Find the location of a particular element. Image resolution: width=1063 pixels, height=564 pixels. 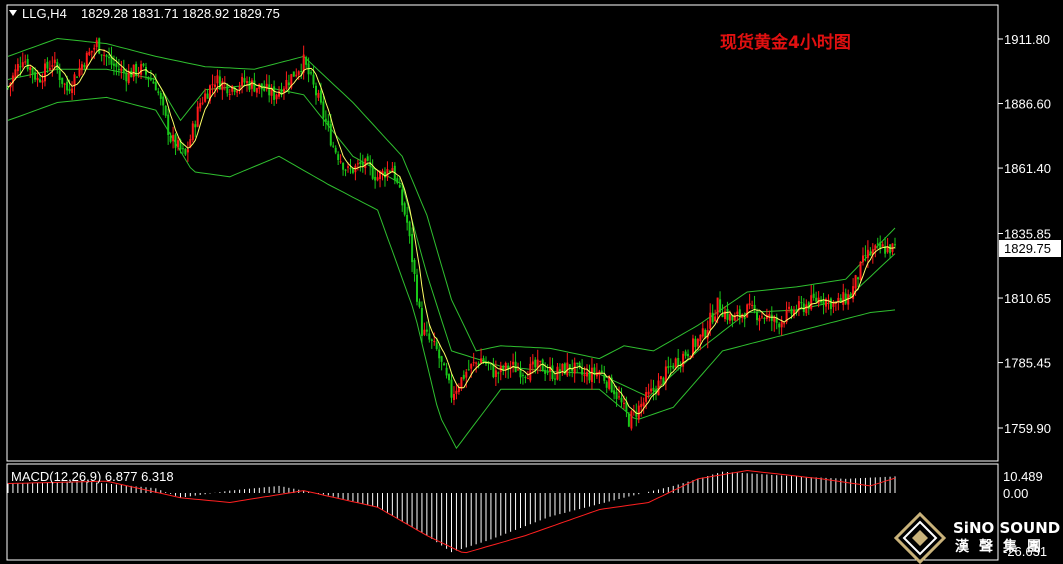

price-tick-label: 1911.80 is located at coordinates (1027, 39).